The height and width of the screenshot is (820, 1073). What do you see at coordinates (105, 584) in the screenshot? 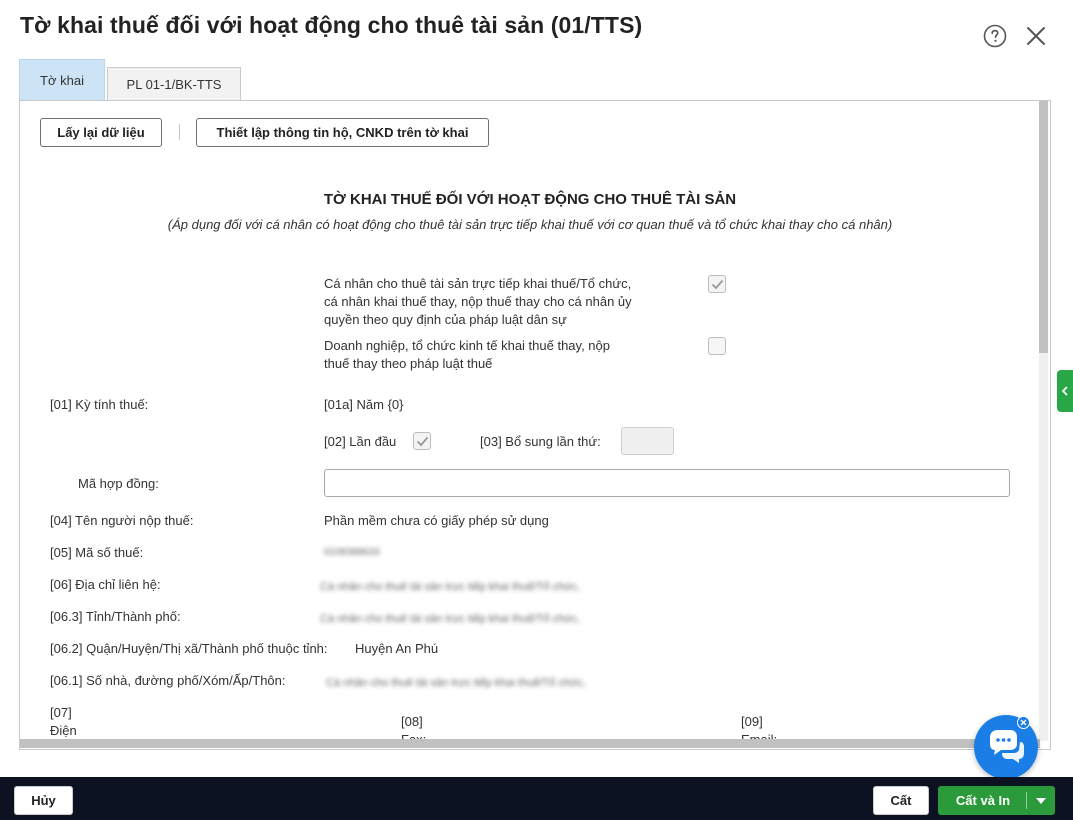
I see `address-label: [06] Địa chỉ liên hệ:` at bounding box center [105, 584].